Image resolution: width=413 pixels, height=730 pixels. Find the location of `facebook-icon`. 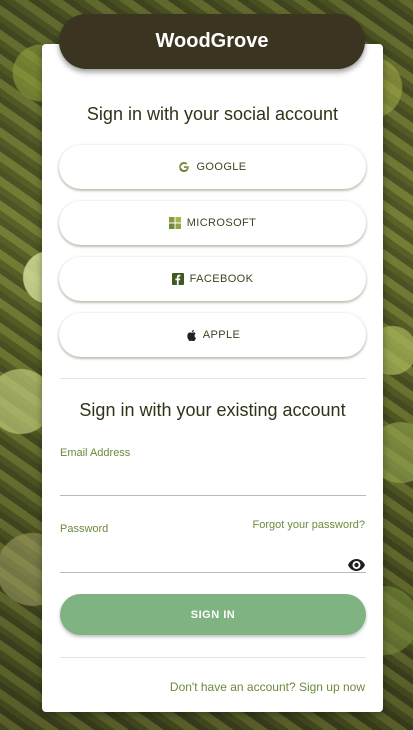

facebook-icon is located at coordinates (177, 279).